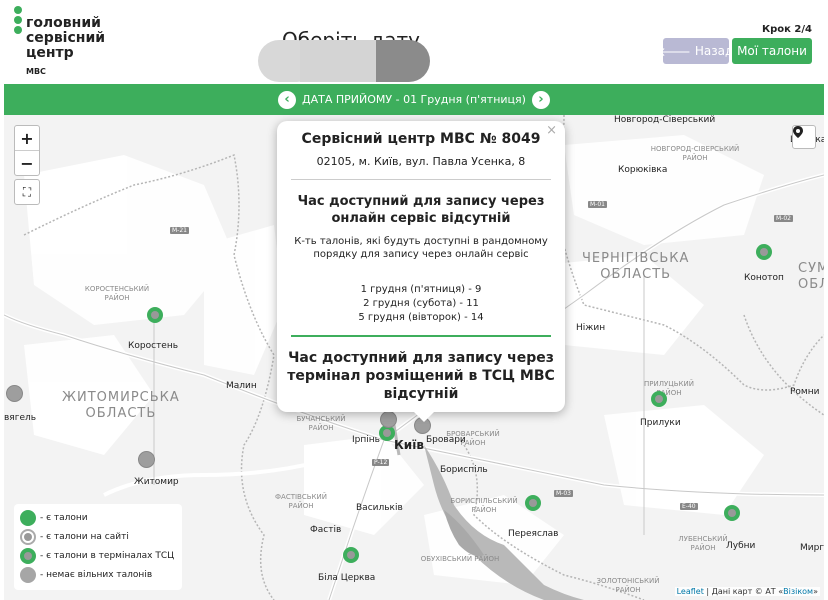  Describe the element at coordinates (27, 192) in the screenshot. I see `fullscreen-icon: ⛶` at that location.